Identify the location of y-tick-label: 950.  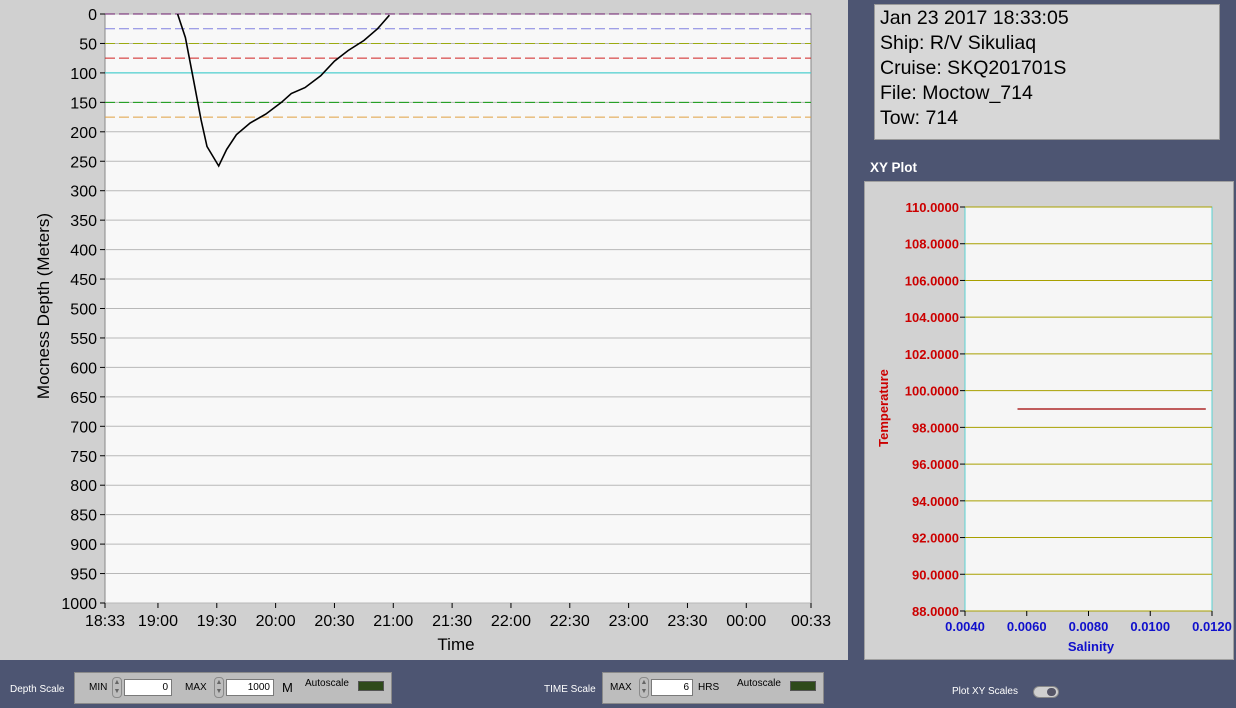
(83, 575).